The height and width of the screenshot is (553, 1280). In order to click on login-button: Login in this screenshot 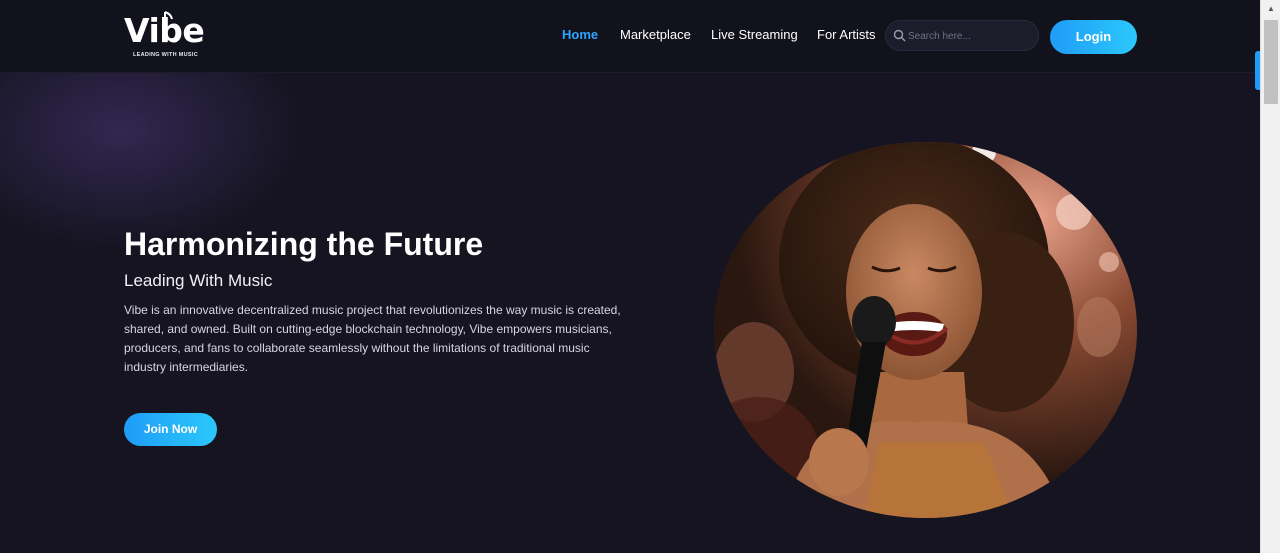, I will do `click(1093, 37)`.